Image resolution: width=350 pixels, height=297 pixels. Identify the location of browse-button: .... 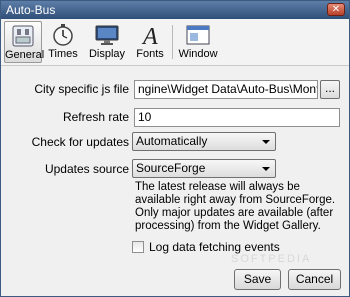
(330, 89).